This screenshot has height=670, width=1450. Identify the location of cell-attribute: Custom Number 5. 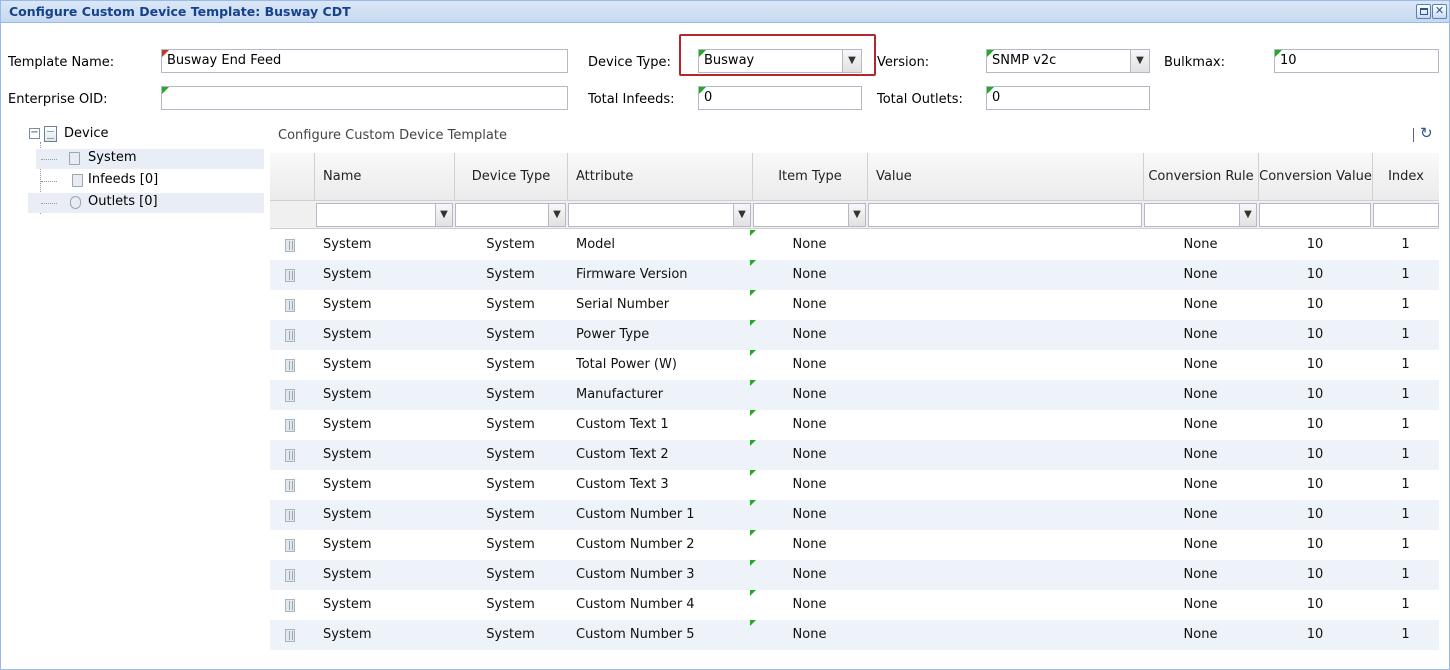
(663, 635).